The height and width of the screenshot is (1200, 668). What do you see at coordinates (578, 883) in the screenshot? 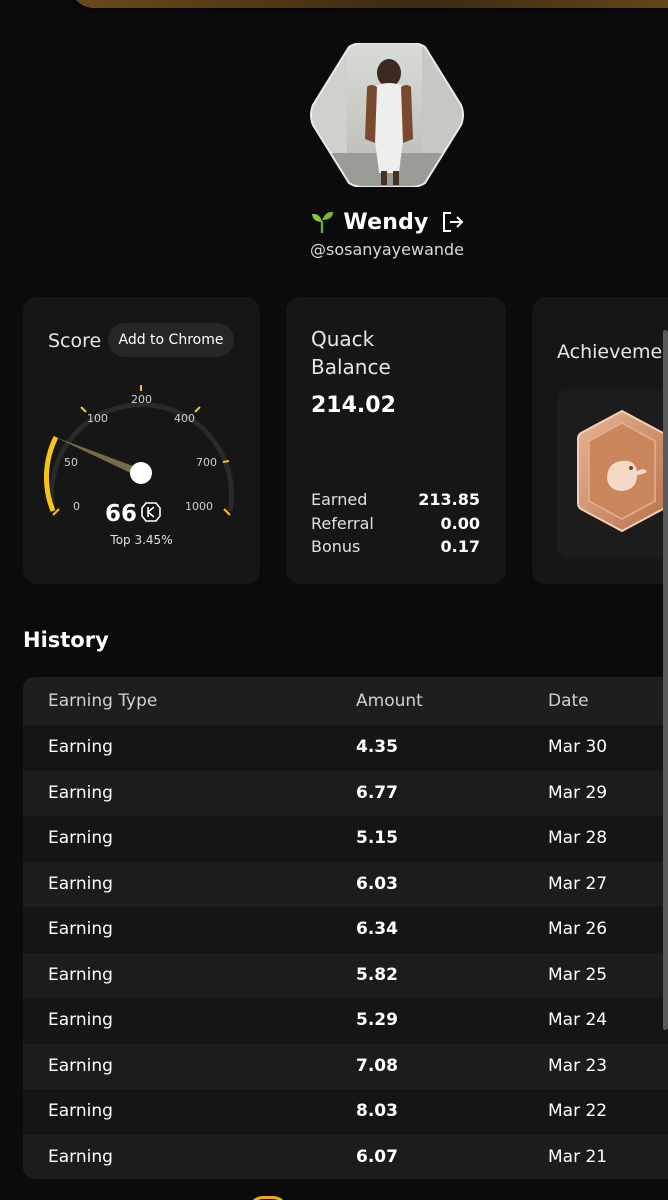
I see `row-date: Mar 27` at bounding box center [578, 883].